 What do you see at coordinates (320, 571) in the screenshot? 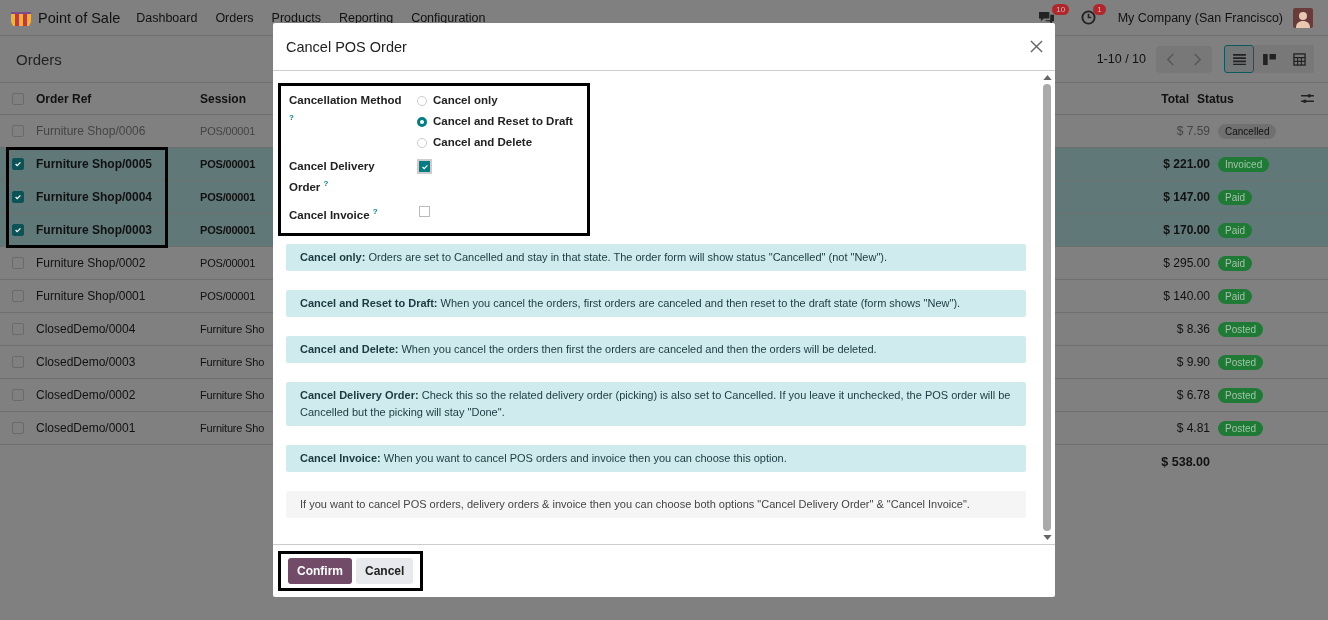
I see `confirm-button: Confirm` at bounding box center [320, 571].